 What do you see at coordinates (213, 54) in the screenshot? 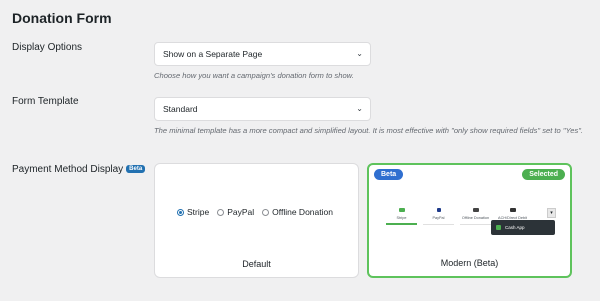
I see `display-options-value: Show on a Separate Page` at bounding box center [213, 54].